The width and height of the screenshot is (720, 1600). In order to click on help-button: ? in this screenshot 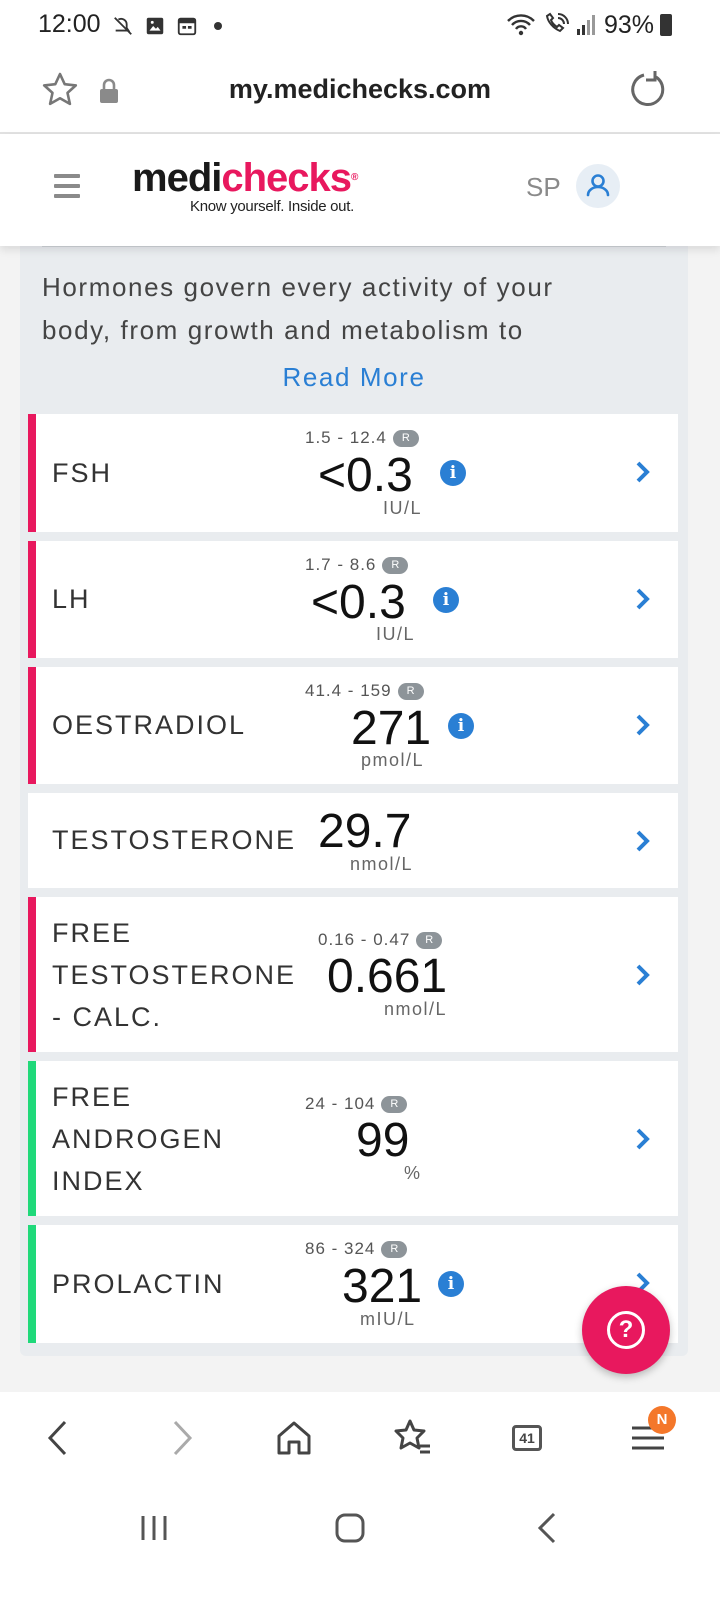, I will do `click(626, 1330)`.